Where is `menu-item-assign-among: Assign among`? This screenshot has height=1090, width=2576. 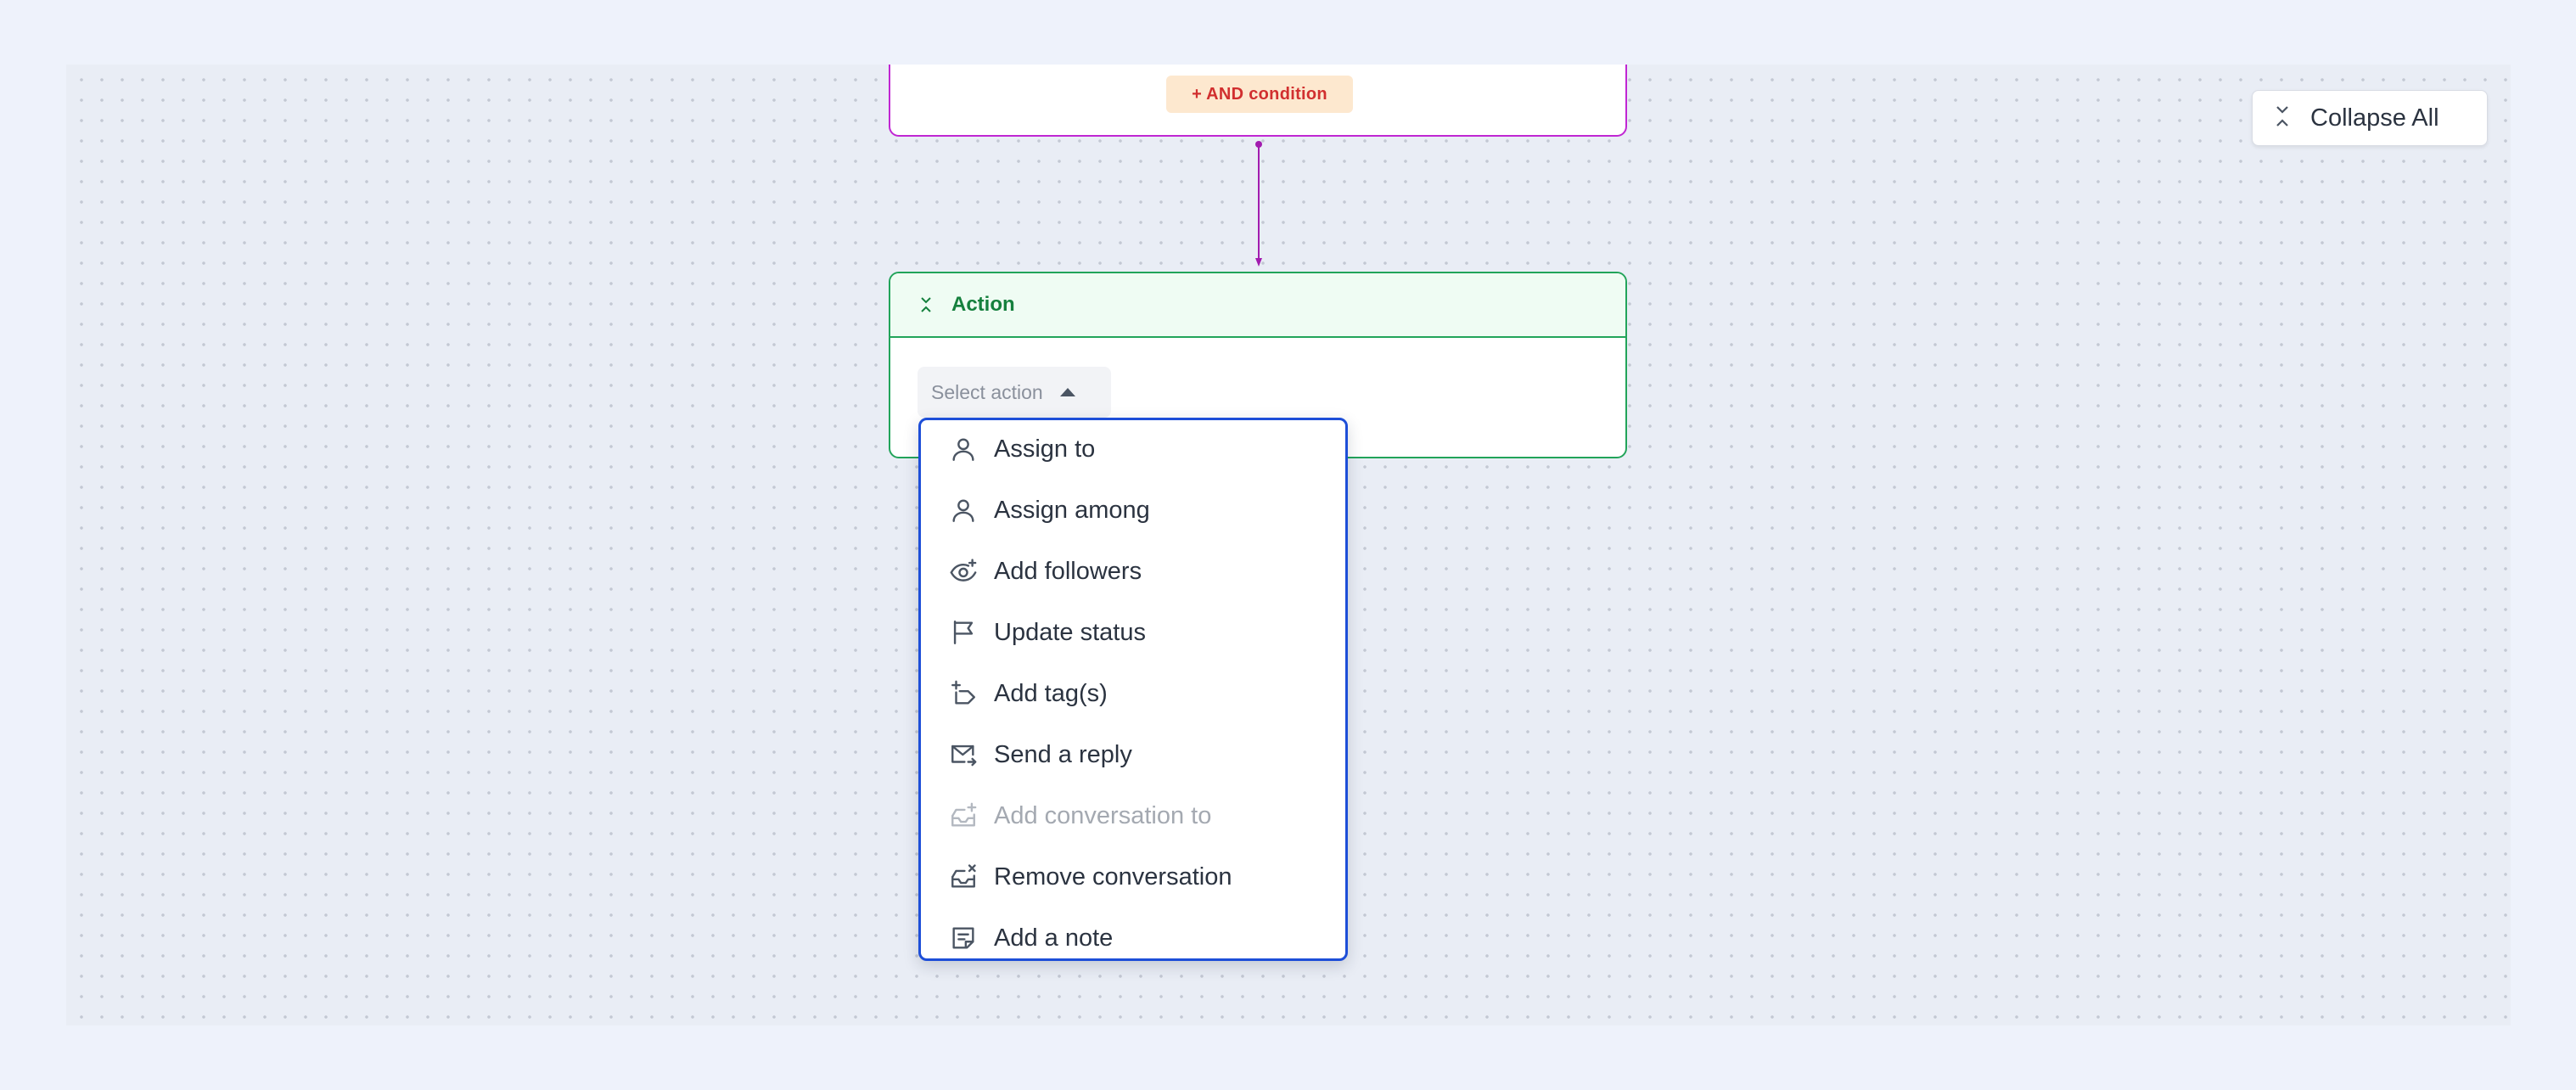
menu-item-assign-among: Assign among is located at coordinates (1133, 510).